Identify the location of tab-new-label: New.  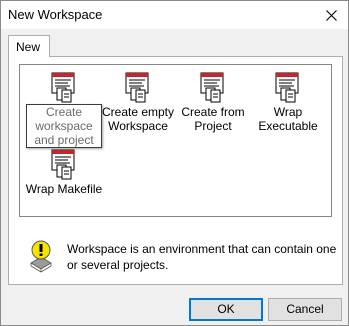
(28, 47).